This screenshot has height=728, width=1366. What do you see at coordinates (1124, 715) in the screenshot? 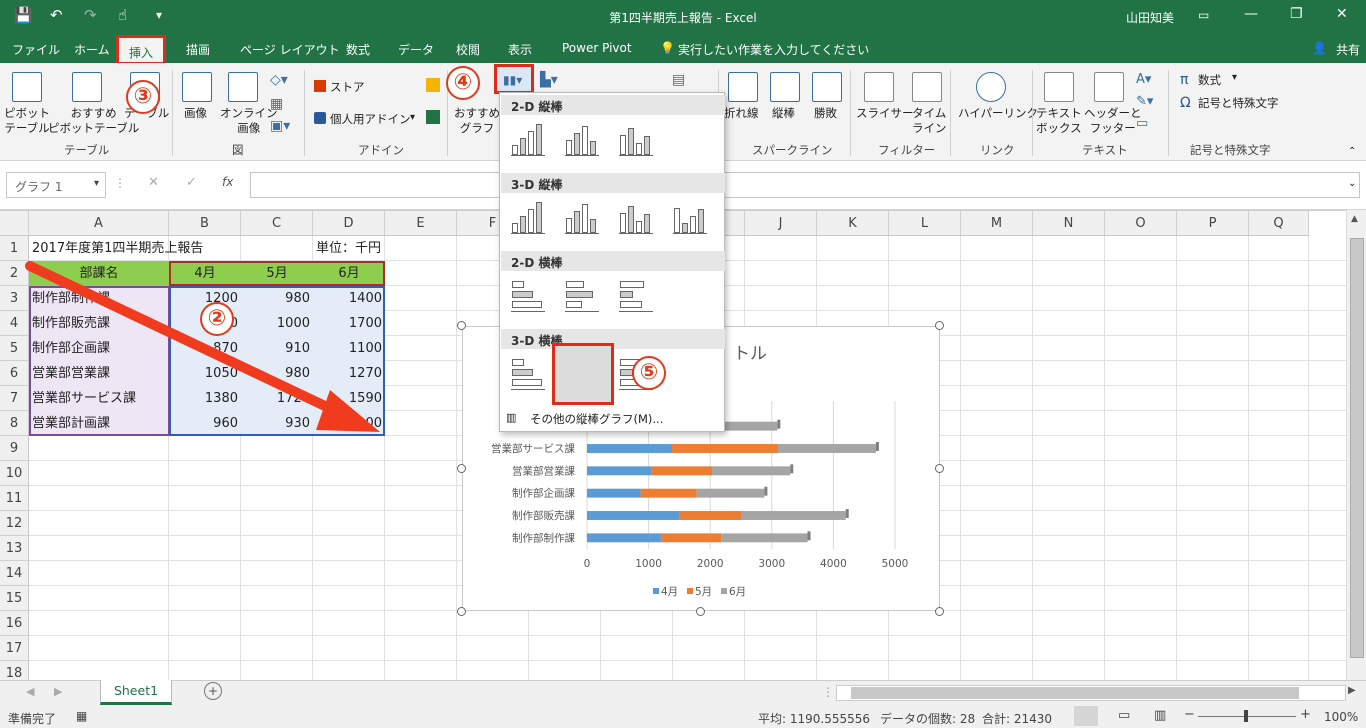
I see `page-layout-view-icon: ▭` at bounding box center [1124, 715].